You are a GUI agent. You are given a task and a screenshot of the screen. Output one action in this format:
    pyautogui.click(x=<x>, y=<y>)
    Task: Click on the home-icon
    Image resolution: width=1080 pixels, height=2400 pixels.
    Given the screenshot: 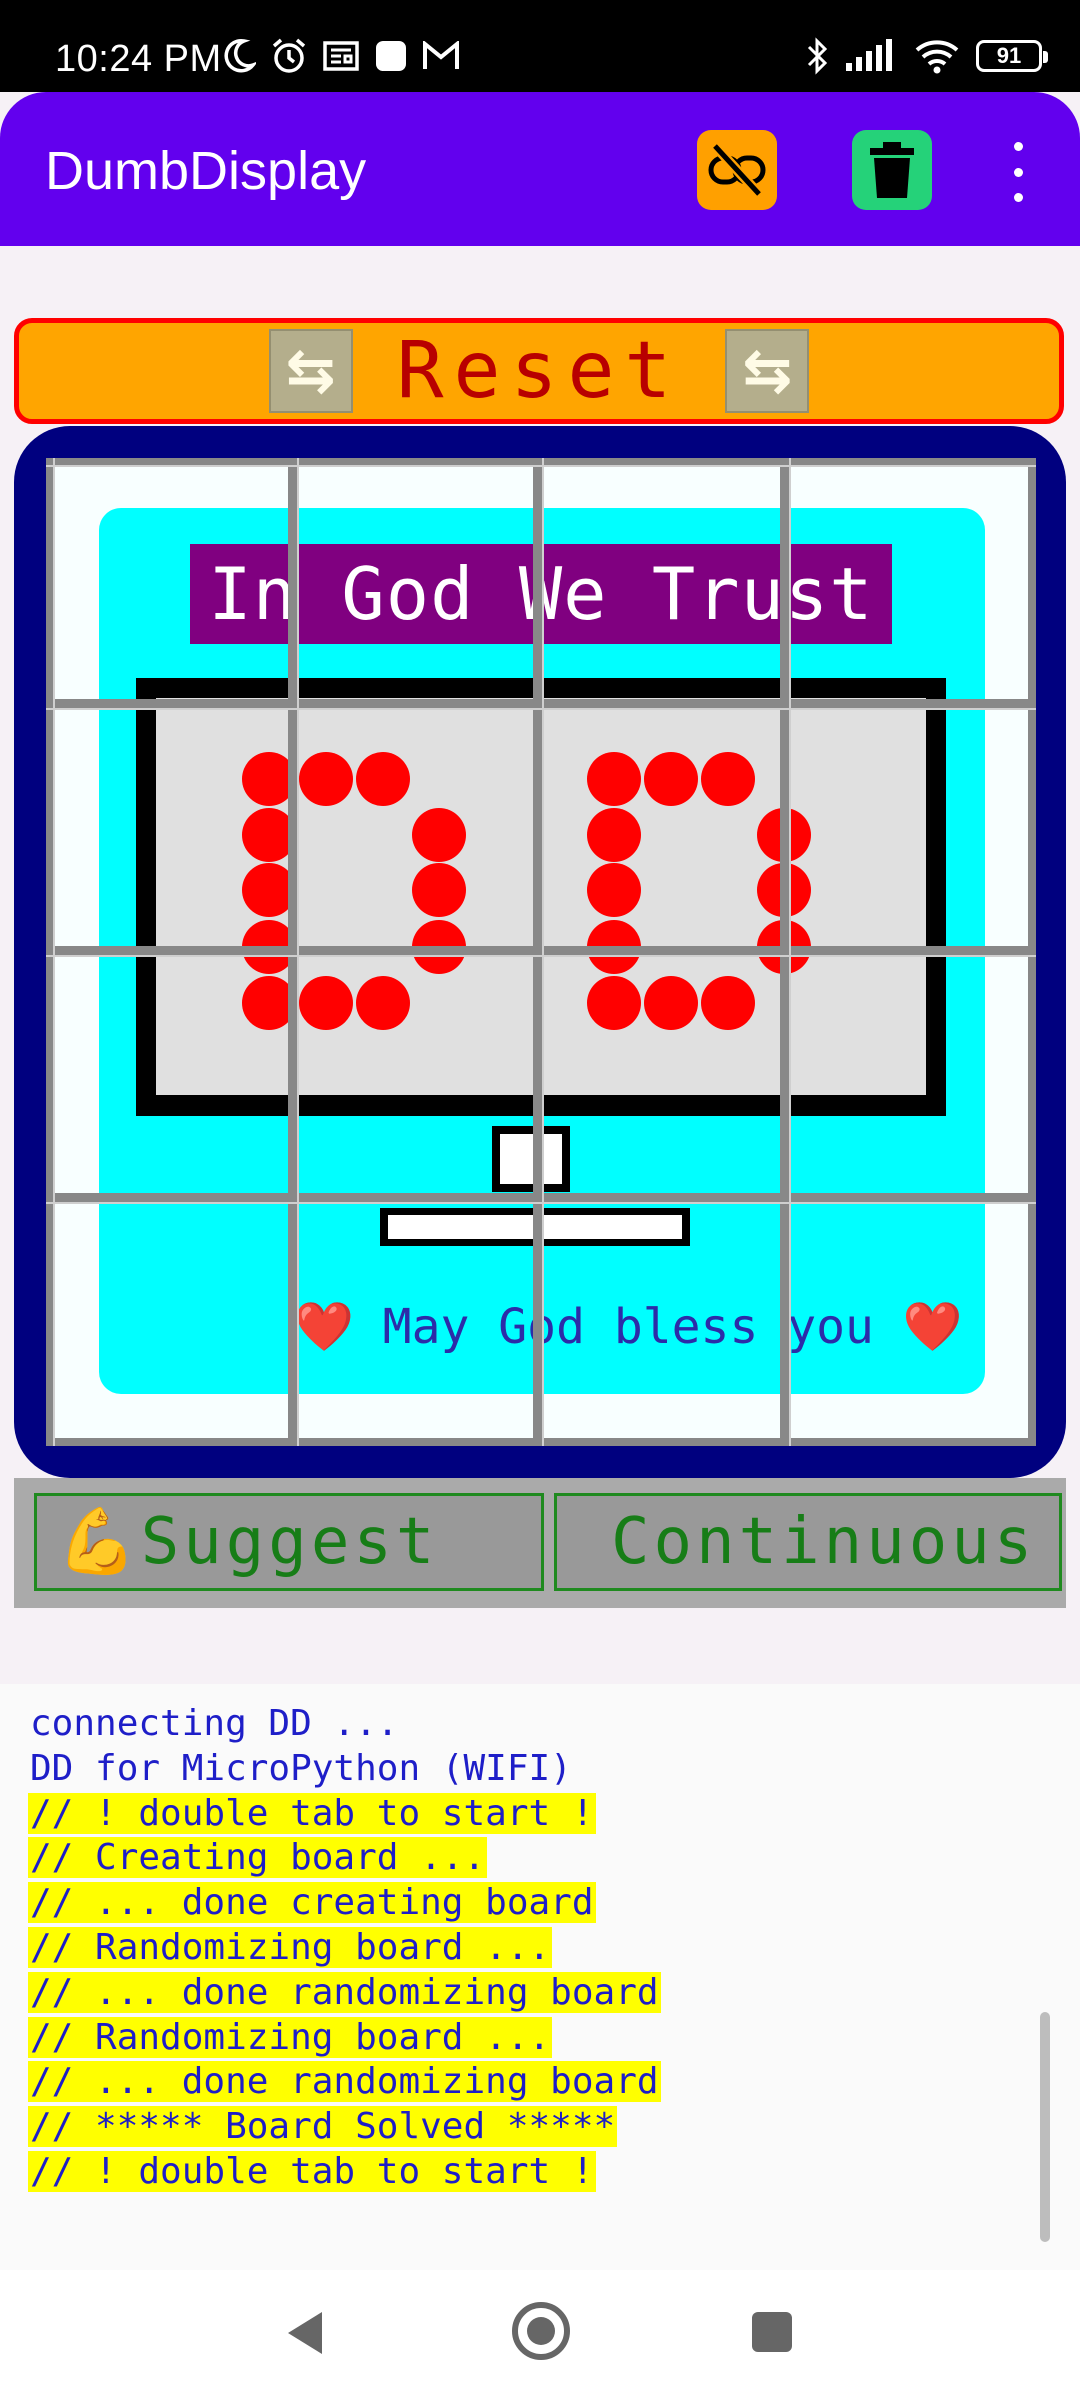 What is the action you would take?
    pyautogui.click(x=541, y=2331)
    